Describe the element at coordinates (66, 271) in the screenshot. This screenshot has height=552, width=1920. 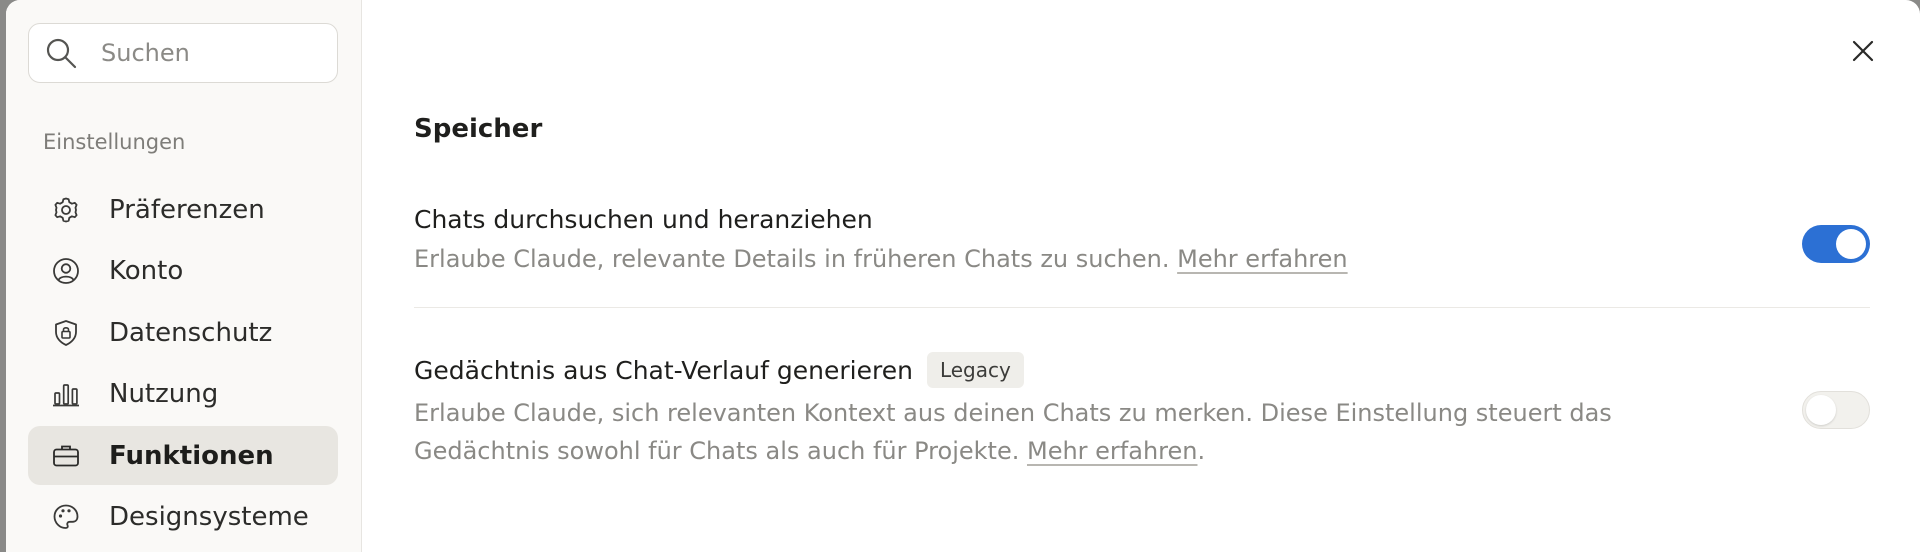
I see `user-circle-icon` at that location.